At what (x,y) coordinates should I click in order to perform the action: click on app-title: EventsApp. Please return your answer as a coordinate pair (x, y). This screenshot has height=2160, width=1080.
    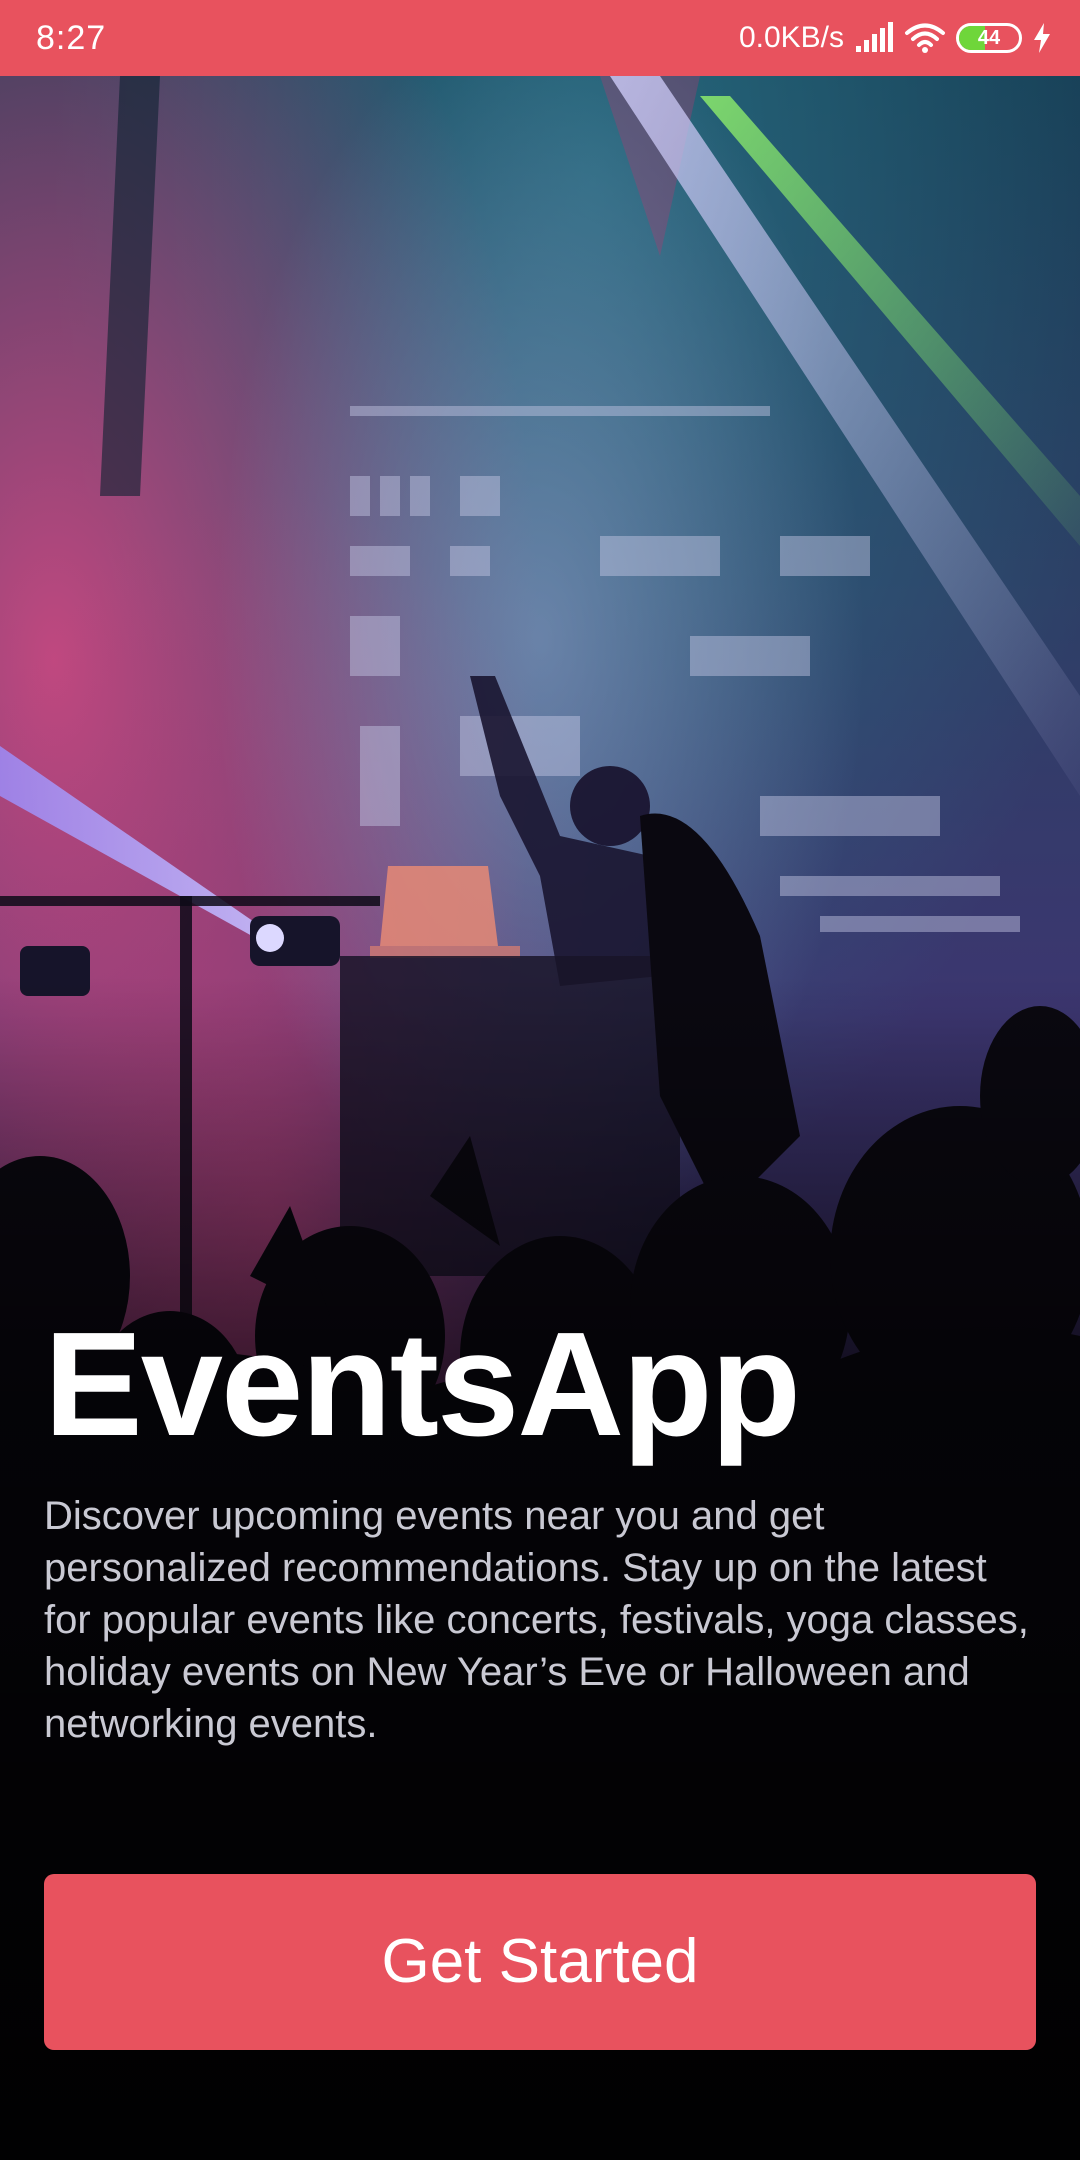
    Looking at the image, I should click on (422, 1384).